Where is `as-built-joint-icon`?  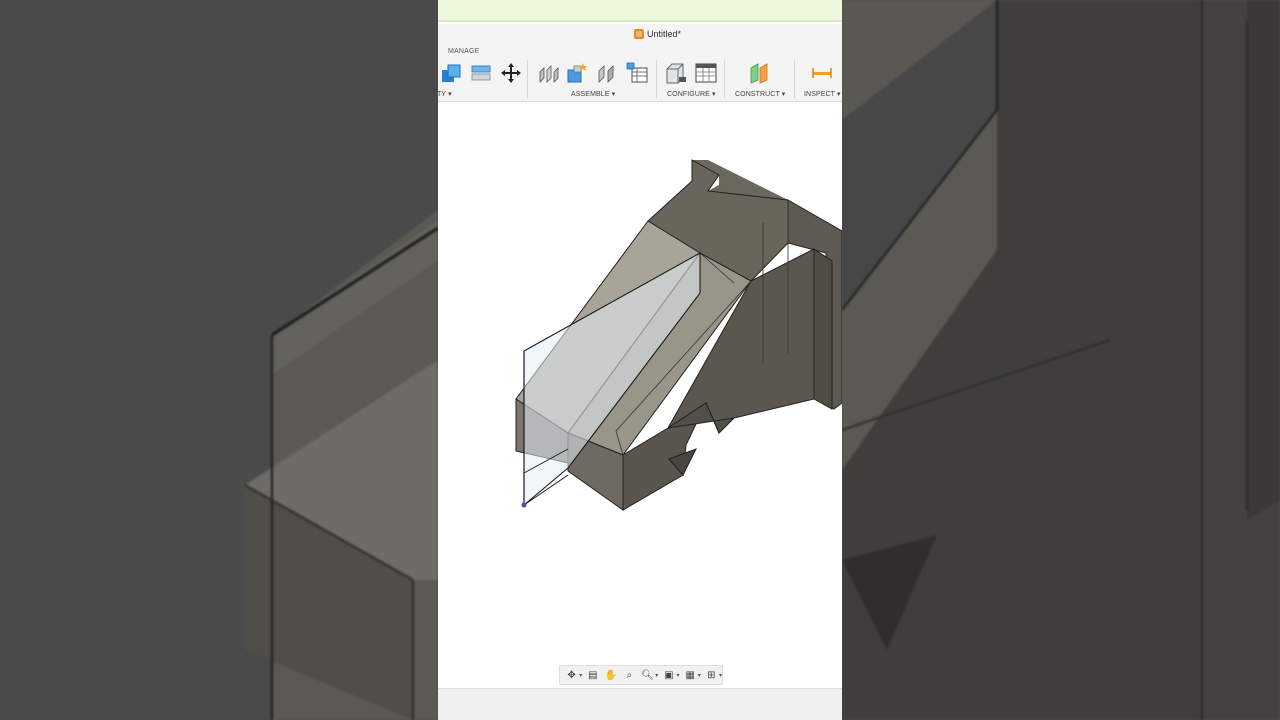
as-built-joint-icon is located at coordinates (607, 73).